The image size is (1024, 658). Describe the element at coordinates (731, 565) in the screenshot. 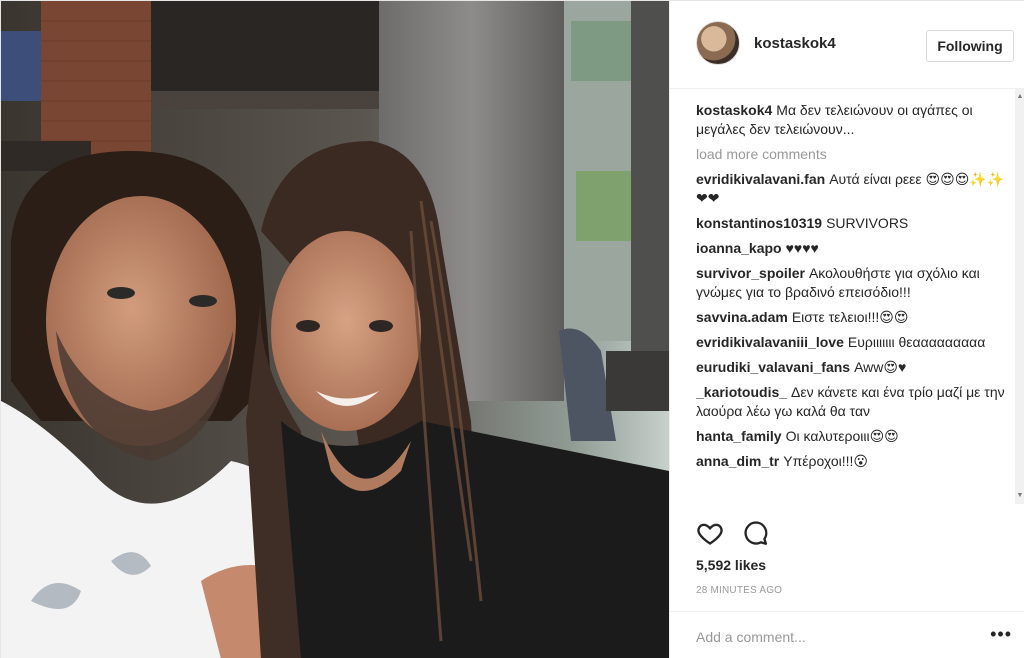

I see `likes-count: 5,592 likes` at that location.